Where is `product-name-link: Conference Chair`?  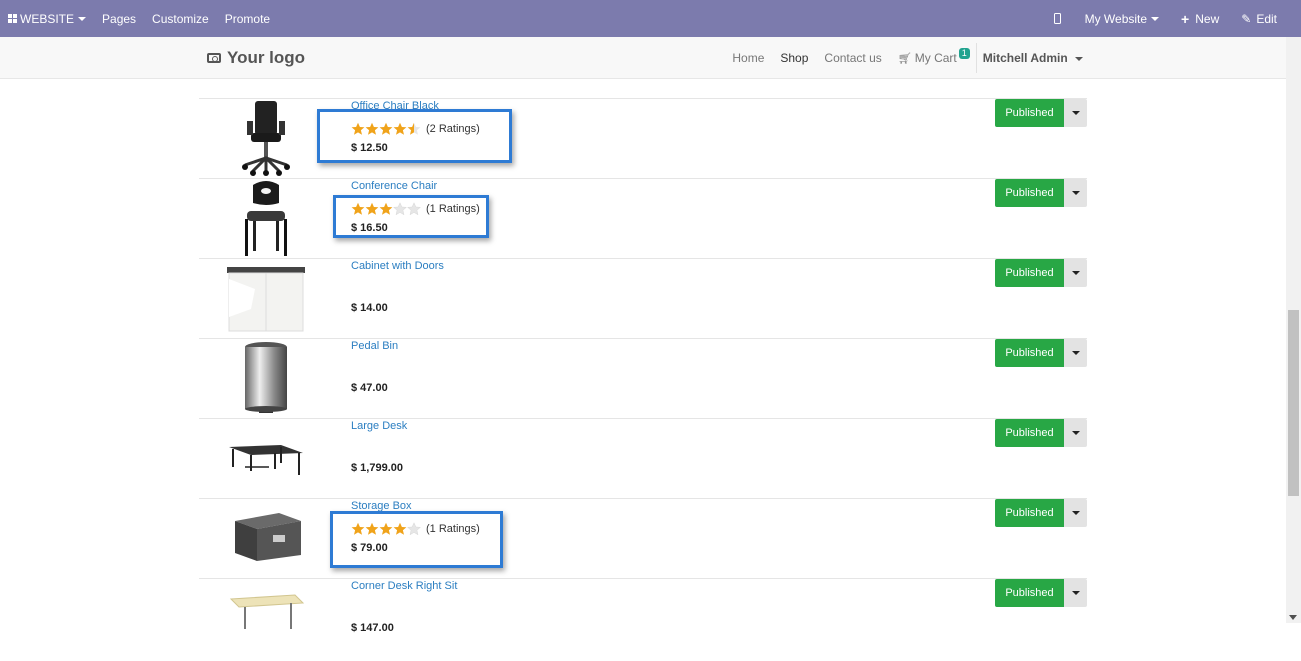
product-name-link: Conference Chair is located at coordinates (394, 186).